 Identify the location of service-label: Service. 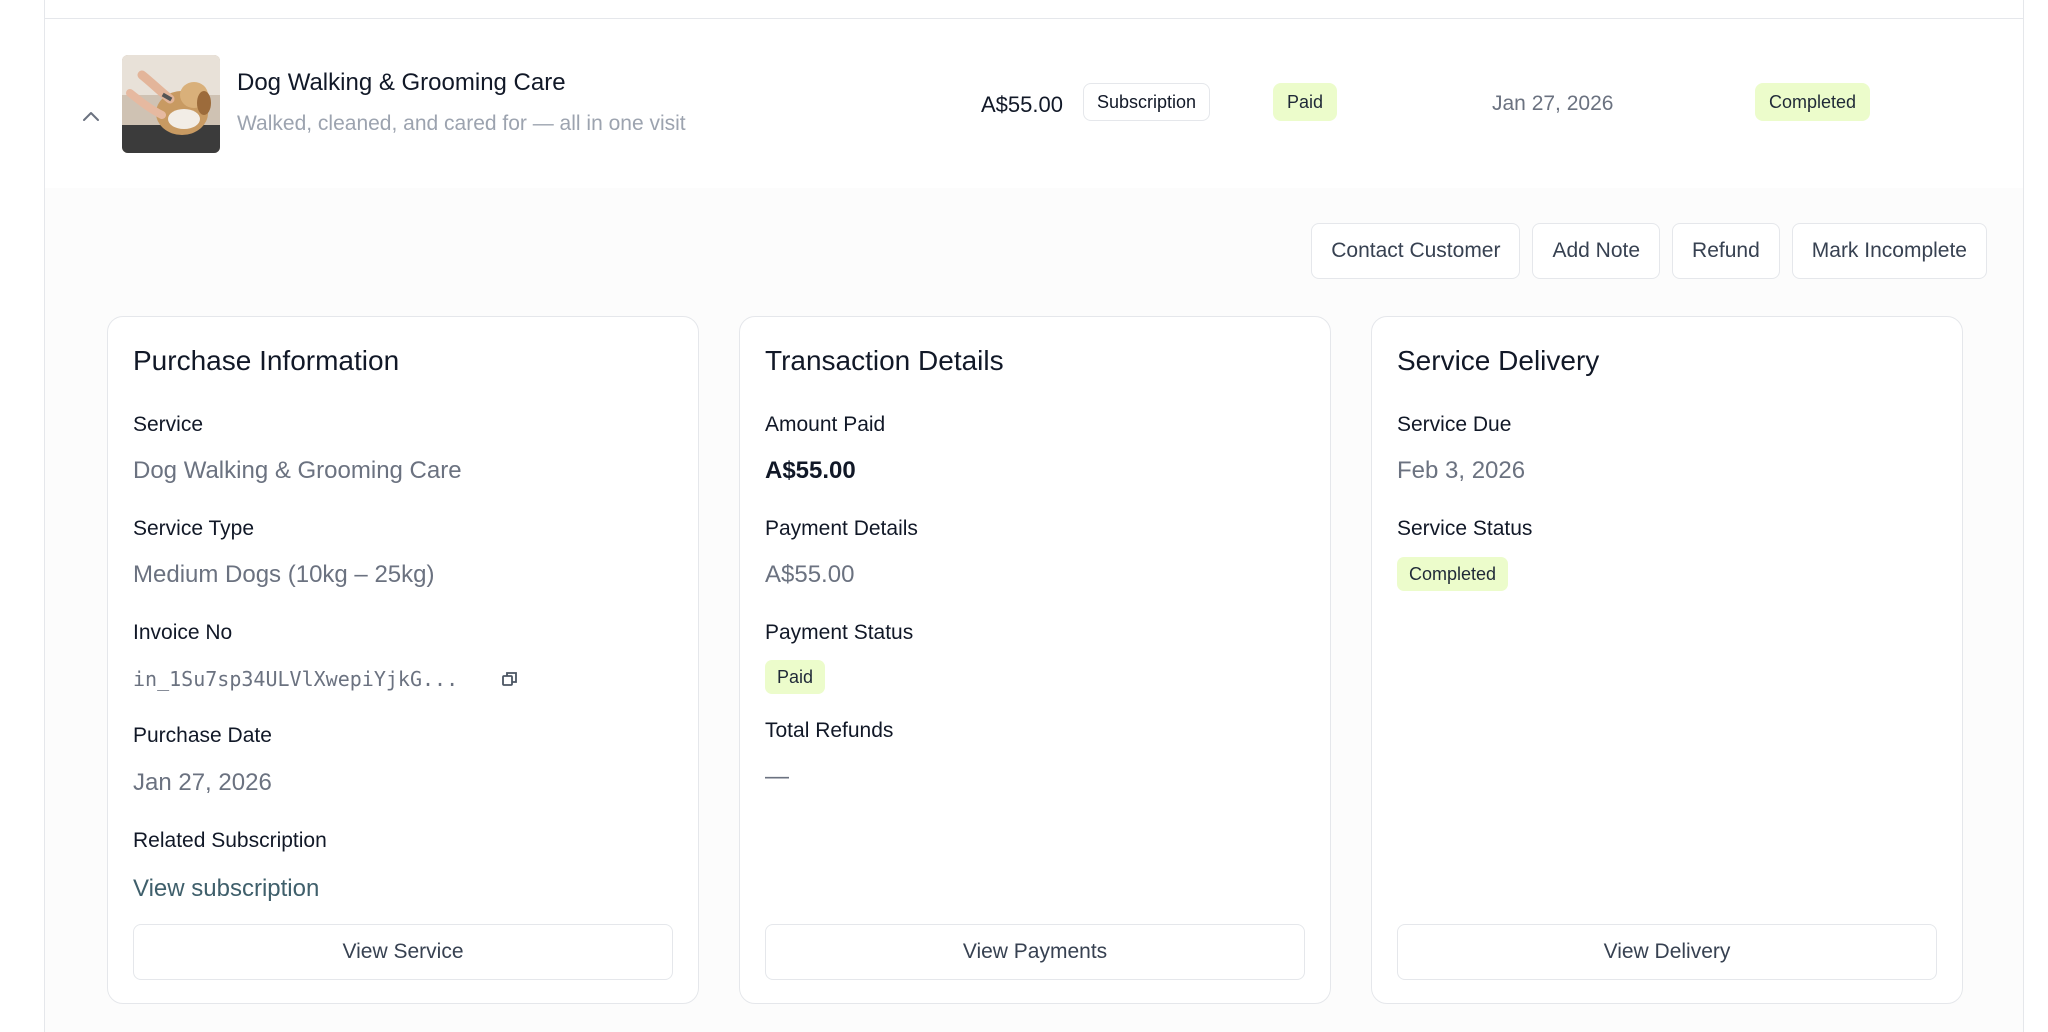
(168, 424).